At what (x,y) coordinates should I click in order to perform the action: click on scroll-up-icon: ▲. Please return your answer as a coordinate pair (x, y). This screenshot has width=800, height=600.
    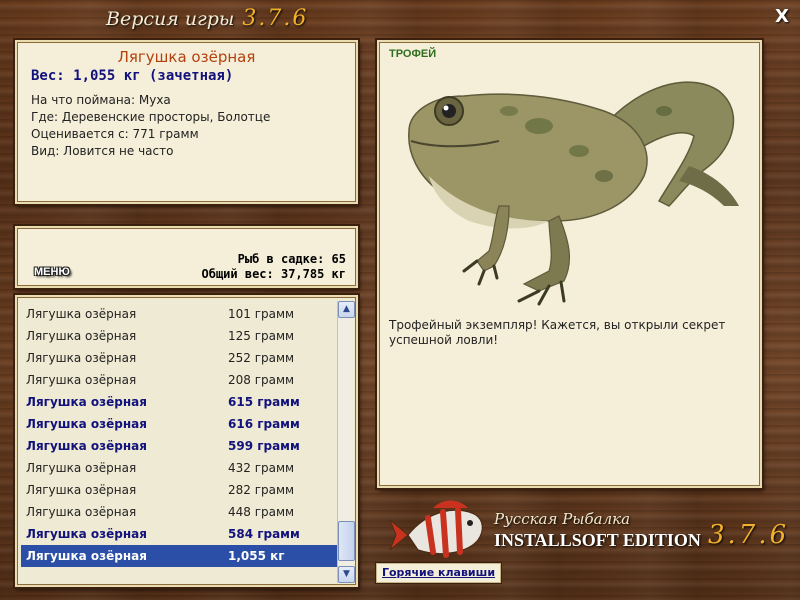
    Looking at the image, I should click on (346, 309).